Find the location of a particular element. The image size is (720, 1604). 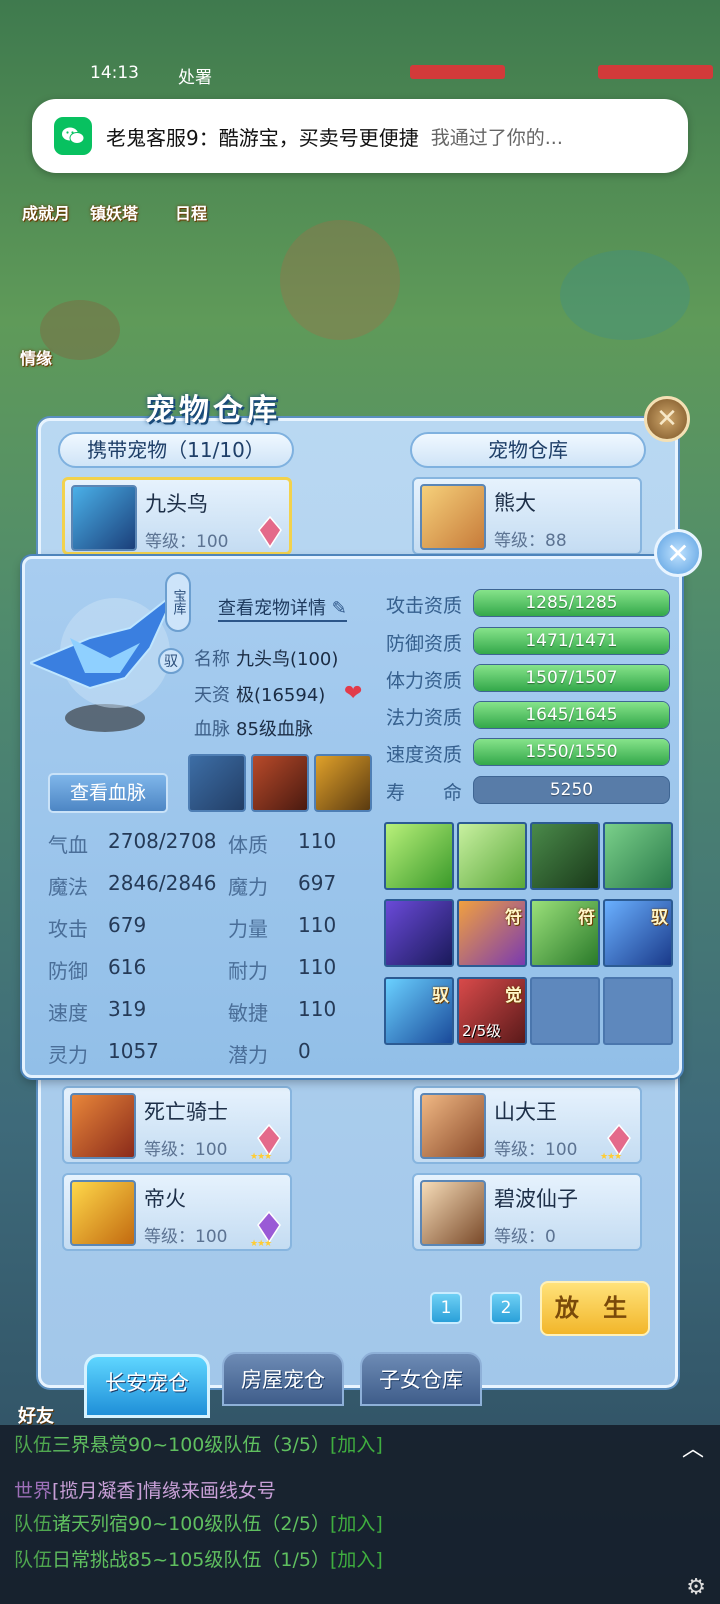

pet-blood-row: 血脉 85级血脉 is located at coordinates (253, 728).